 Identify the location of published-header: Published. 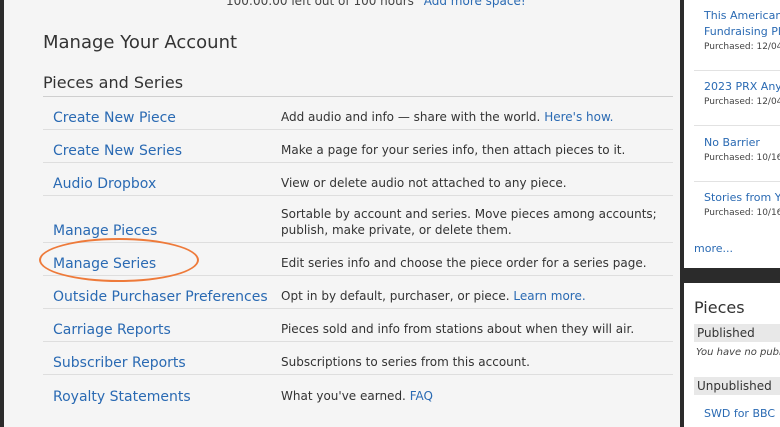
(737, 333).